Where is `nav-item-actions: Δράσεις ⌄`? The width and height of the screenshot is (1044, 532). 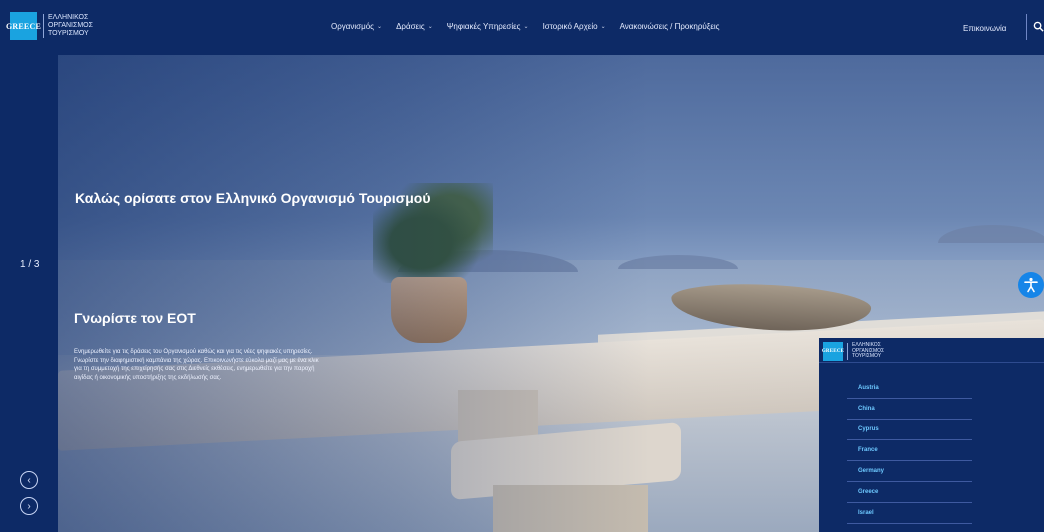
nav-item-actions: Δράσεις ⌄ is located at coordinates (414, 26).